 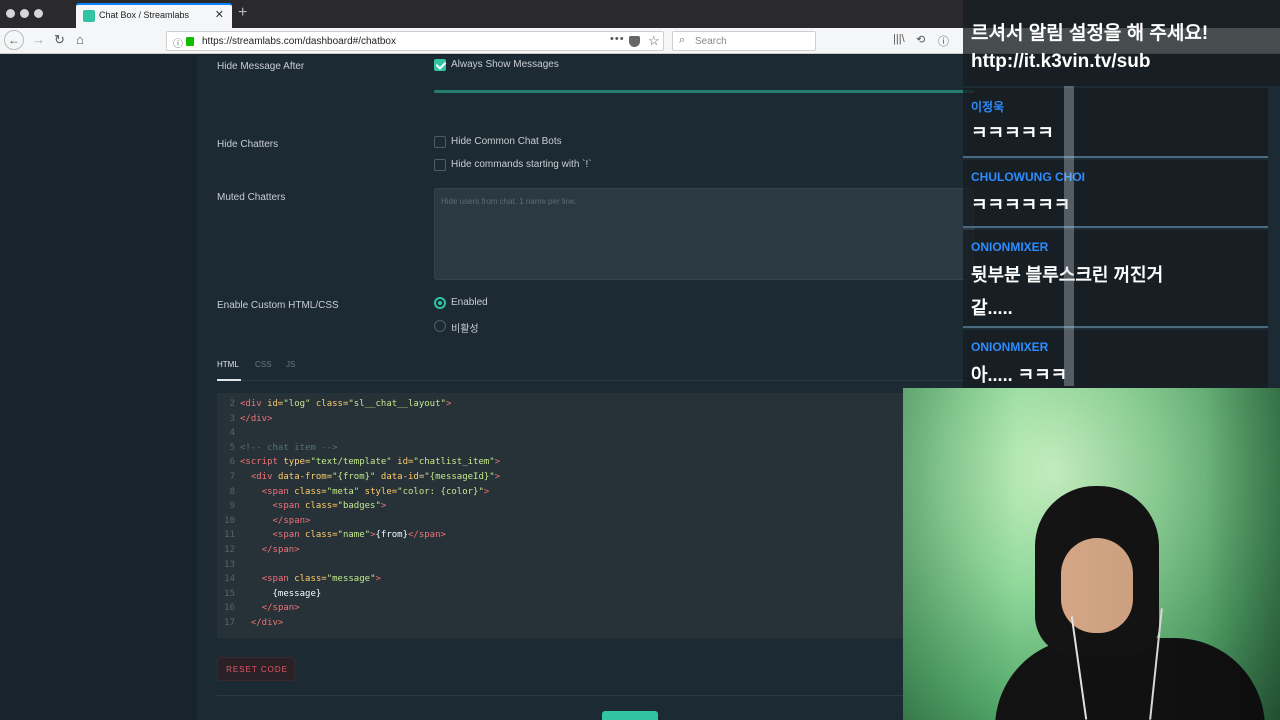 I want to click on line-number: 14, so click(x=229, y=579).